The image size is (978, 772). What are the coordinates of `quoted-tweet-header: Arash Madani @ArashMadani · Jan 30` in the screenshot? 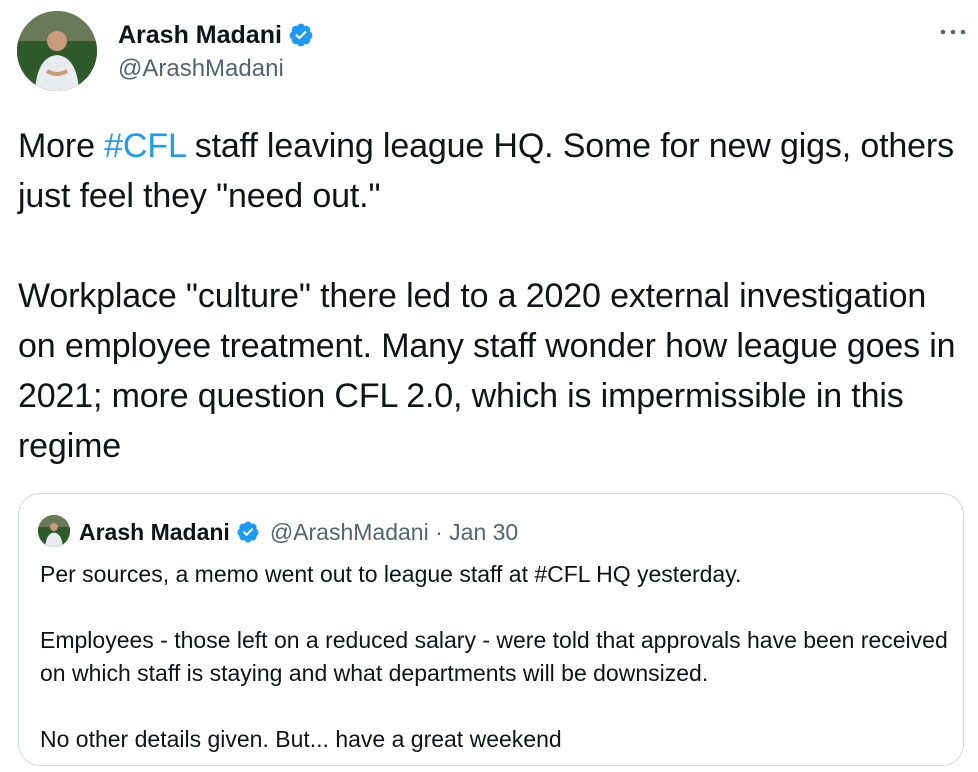 It's located at (298, 532).